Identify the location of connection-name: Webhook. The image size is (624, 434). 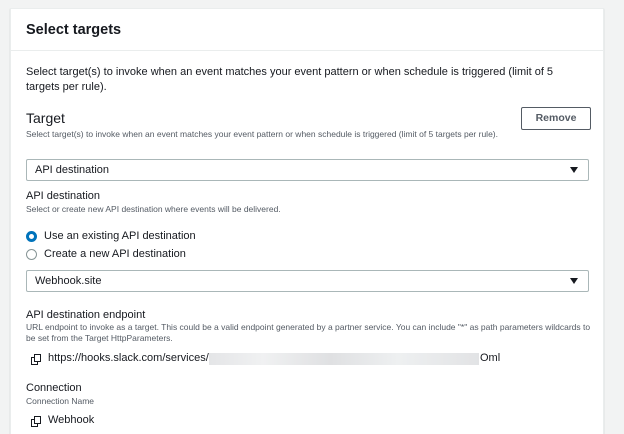
(71, 420).